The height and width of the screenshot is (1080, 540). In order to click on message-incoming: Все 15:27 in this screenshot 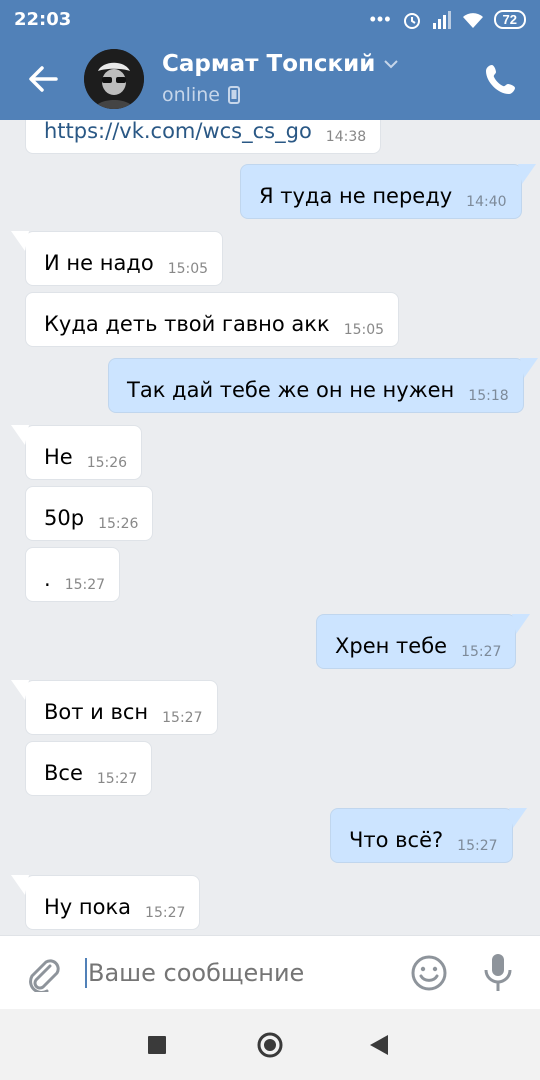, I will do `click(89, 768)`.